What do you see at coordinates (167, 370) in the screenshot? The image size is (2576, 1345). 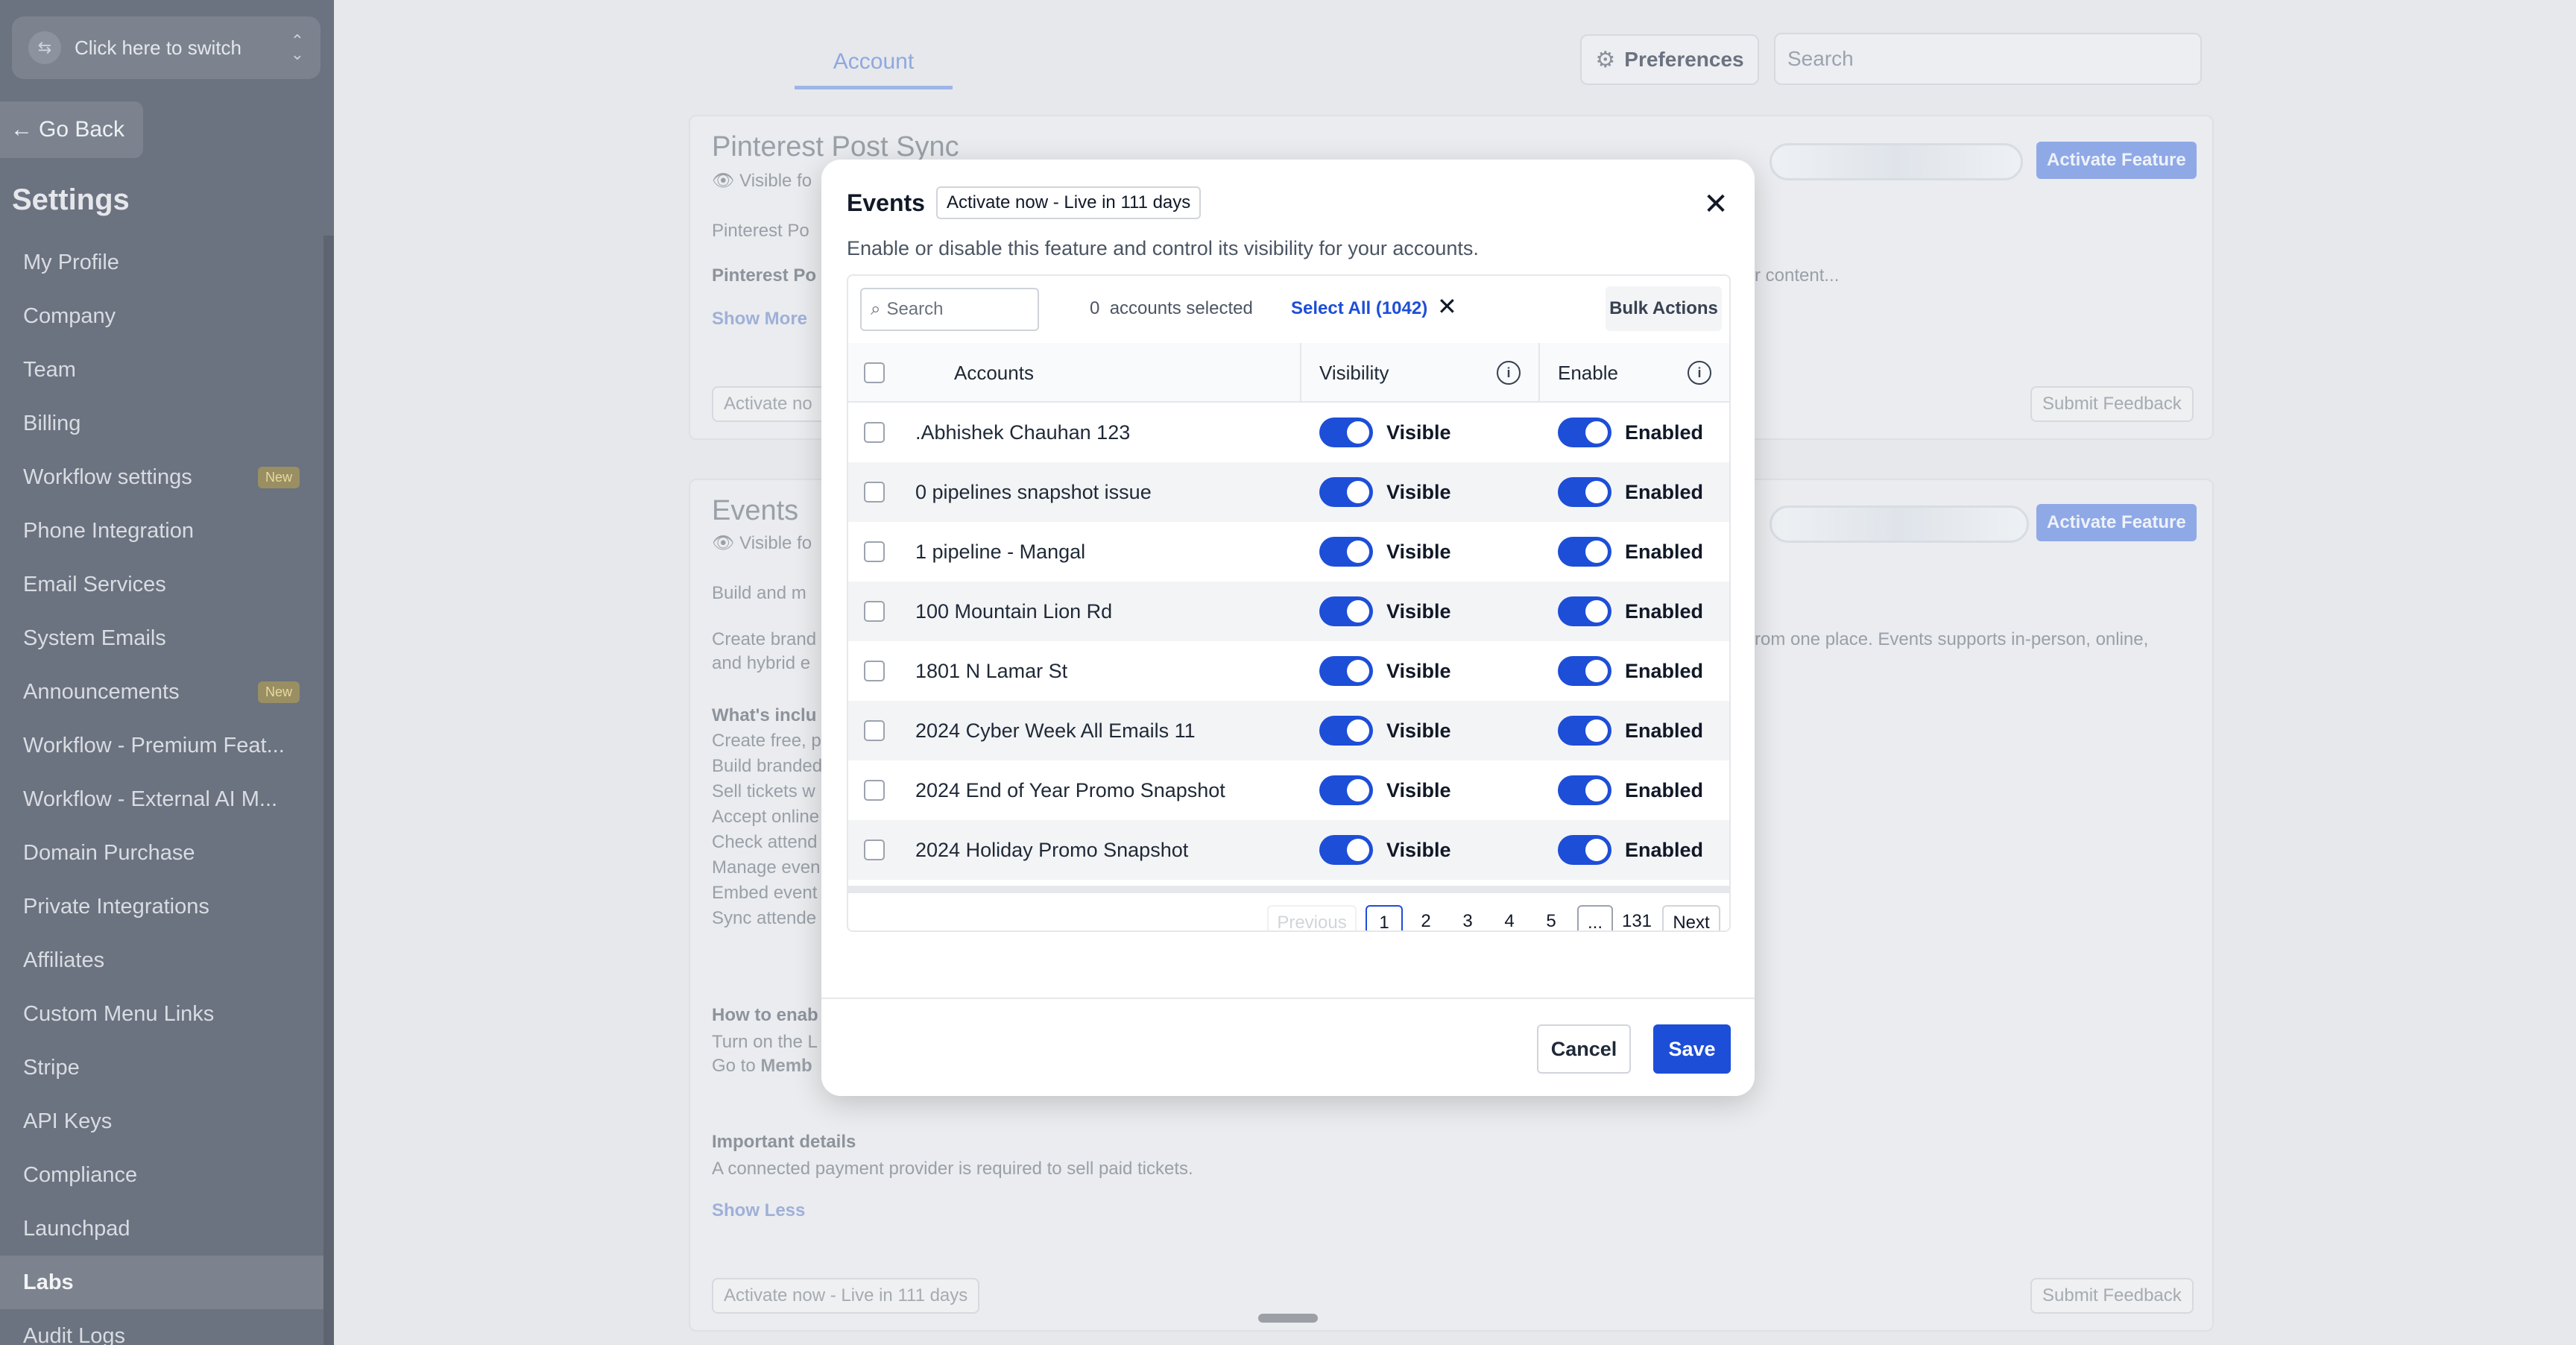 I see `sidebar-item: Team` at bounding box center [167, 370].